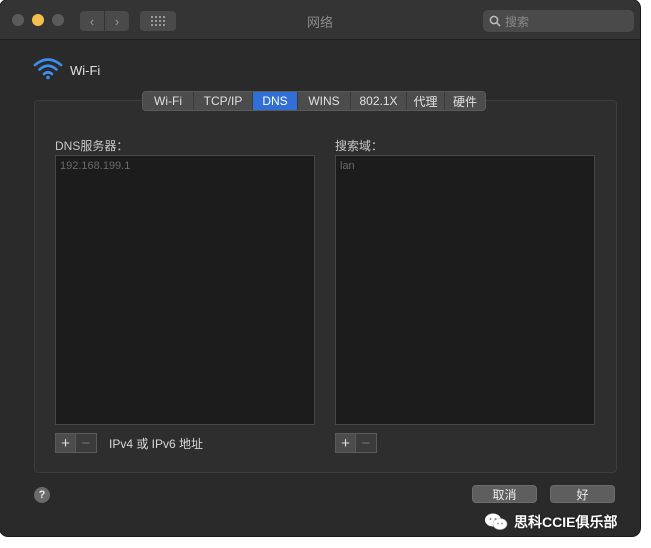 Image resolution: width=651 pixels, height=548 pixels. What do you see at coordinates (465, 101) in the screenshot?
I see `tab-hardware: 硬件` at bounding box center [465, 101].